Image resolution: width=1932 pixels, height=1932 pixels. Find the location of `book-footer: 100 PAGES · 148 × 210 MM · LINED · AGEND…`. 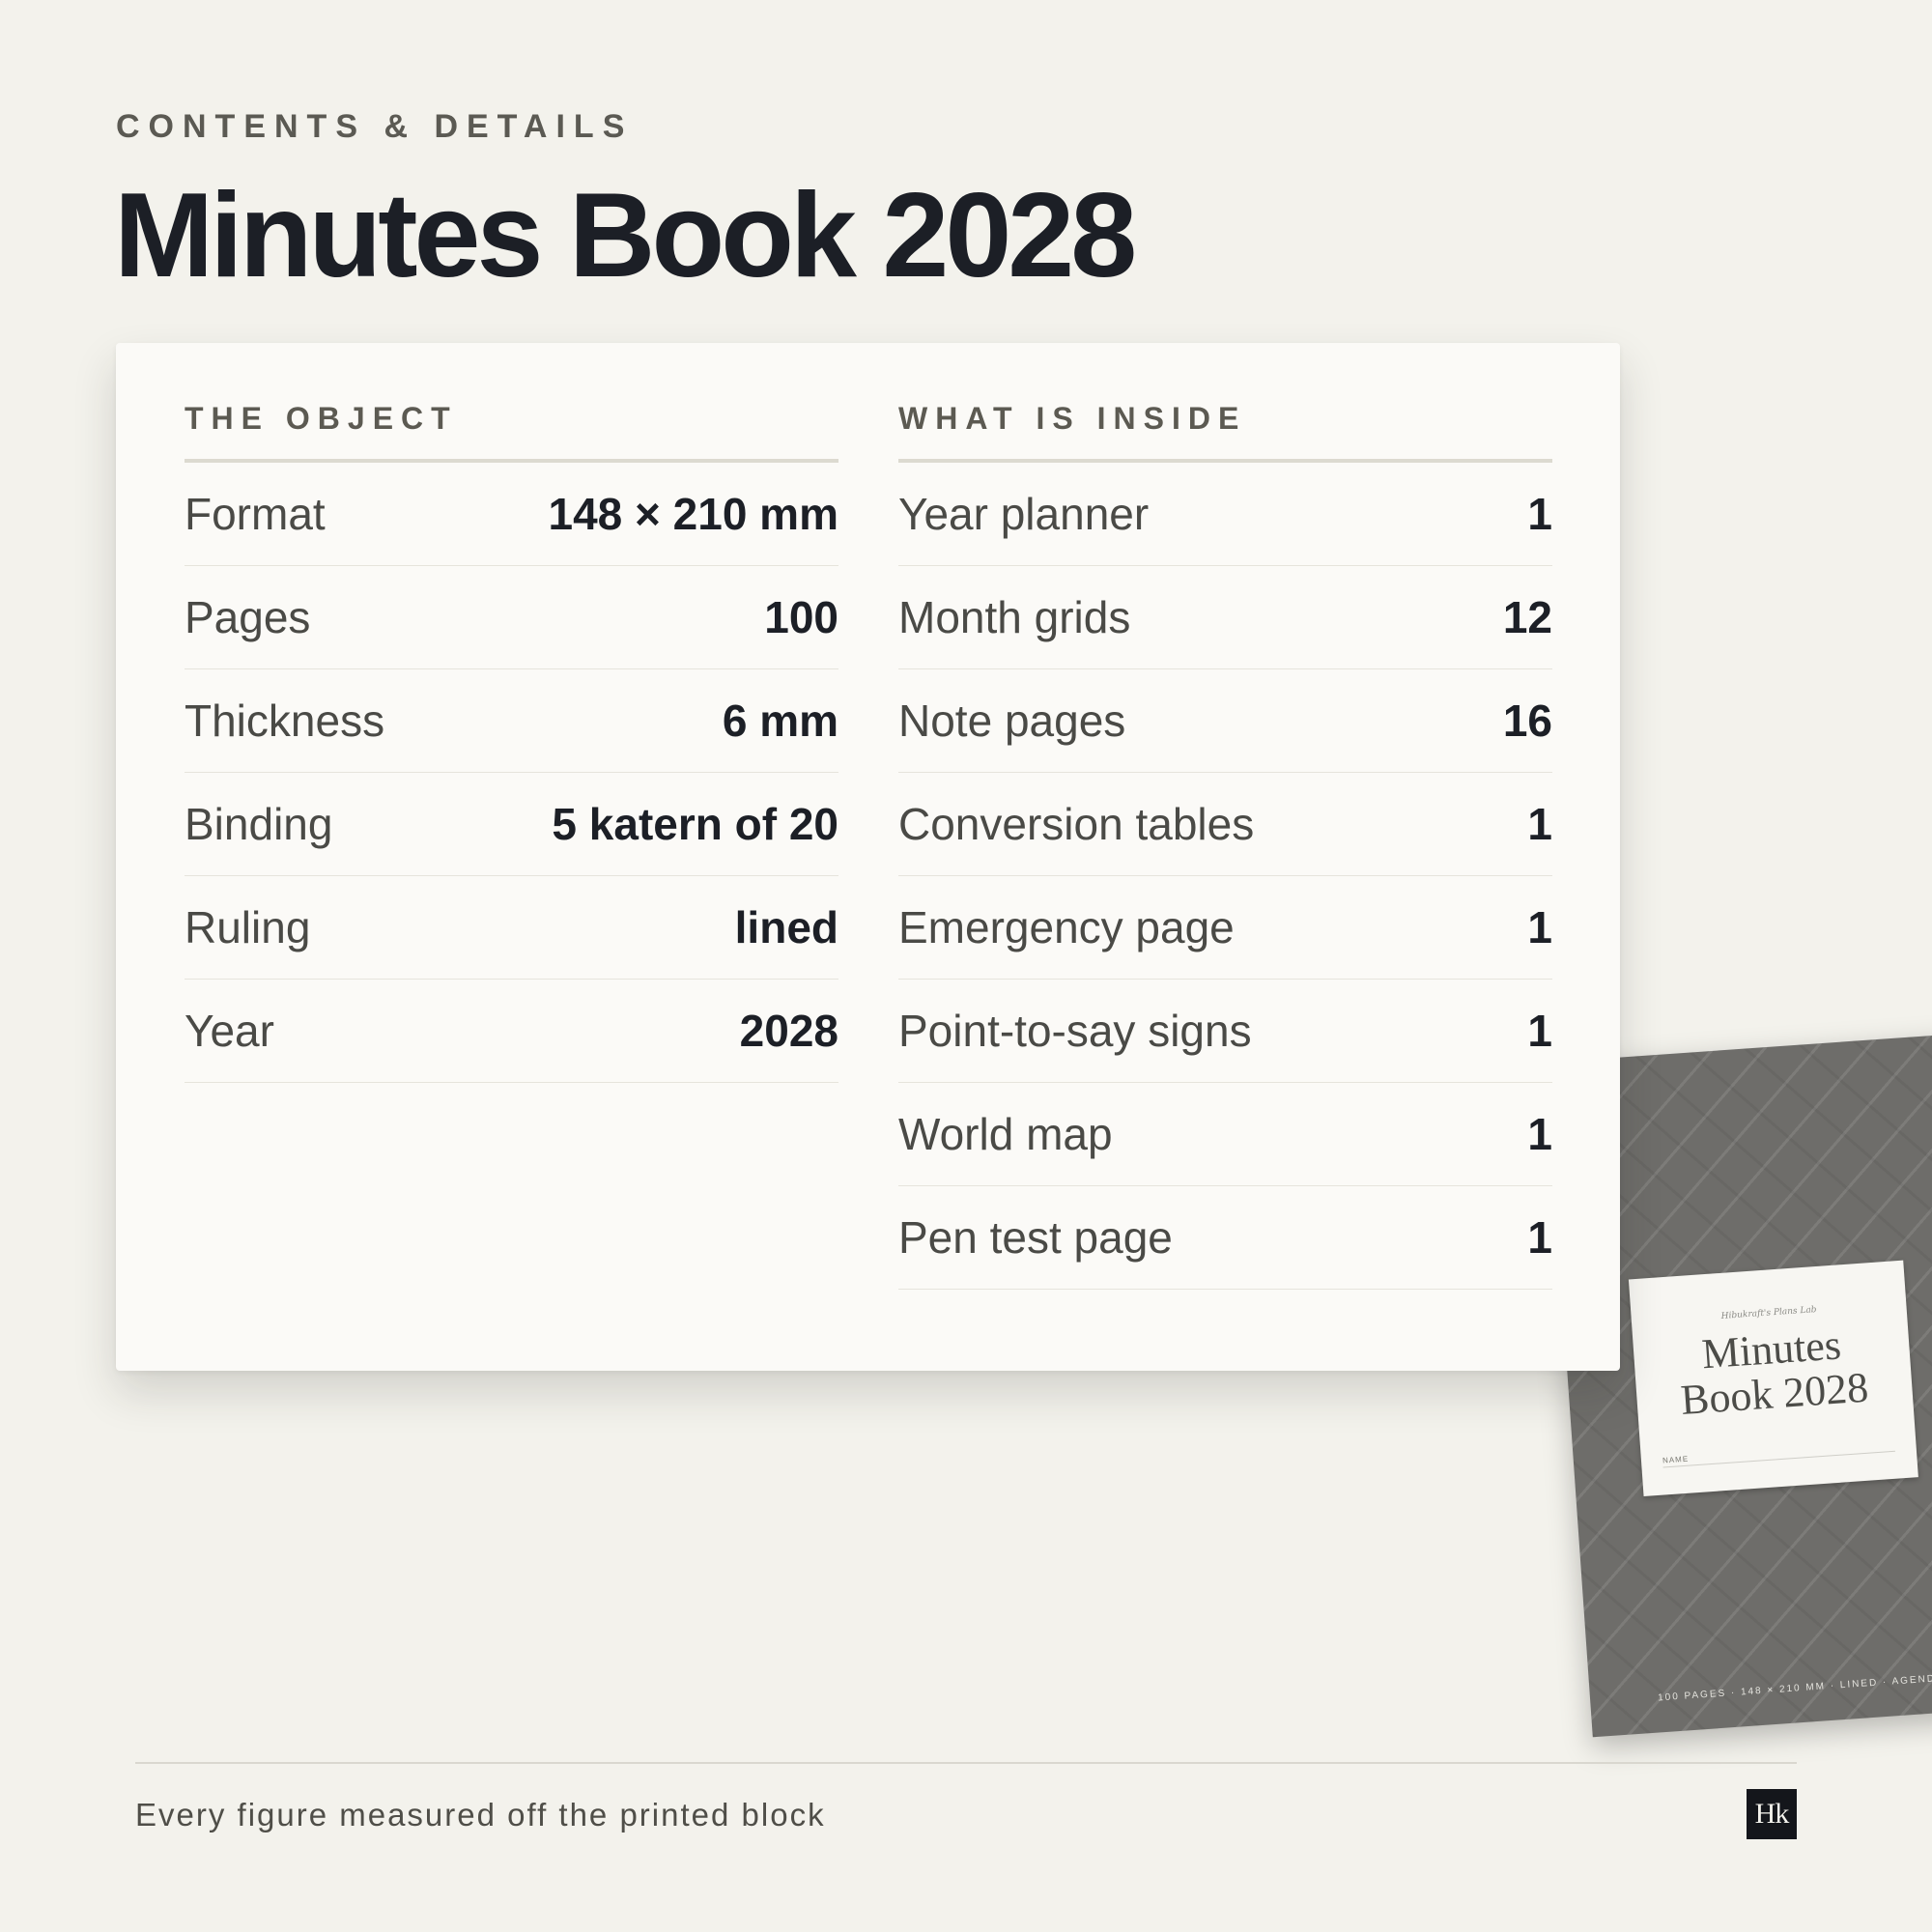

book-footer: 100 PAGES · 148 × 210 MM · LINED · AGEND… is located at coordinates (1794, 1688).